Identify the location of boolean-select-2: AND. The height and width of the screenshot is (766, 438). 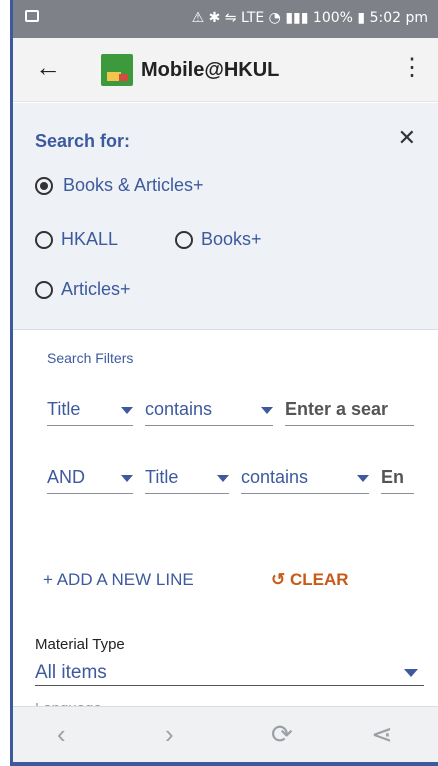
(90, 479).